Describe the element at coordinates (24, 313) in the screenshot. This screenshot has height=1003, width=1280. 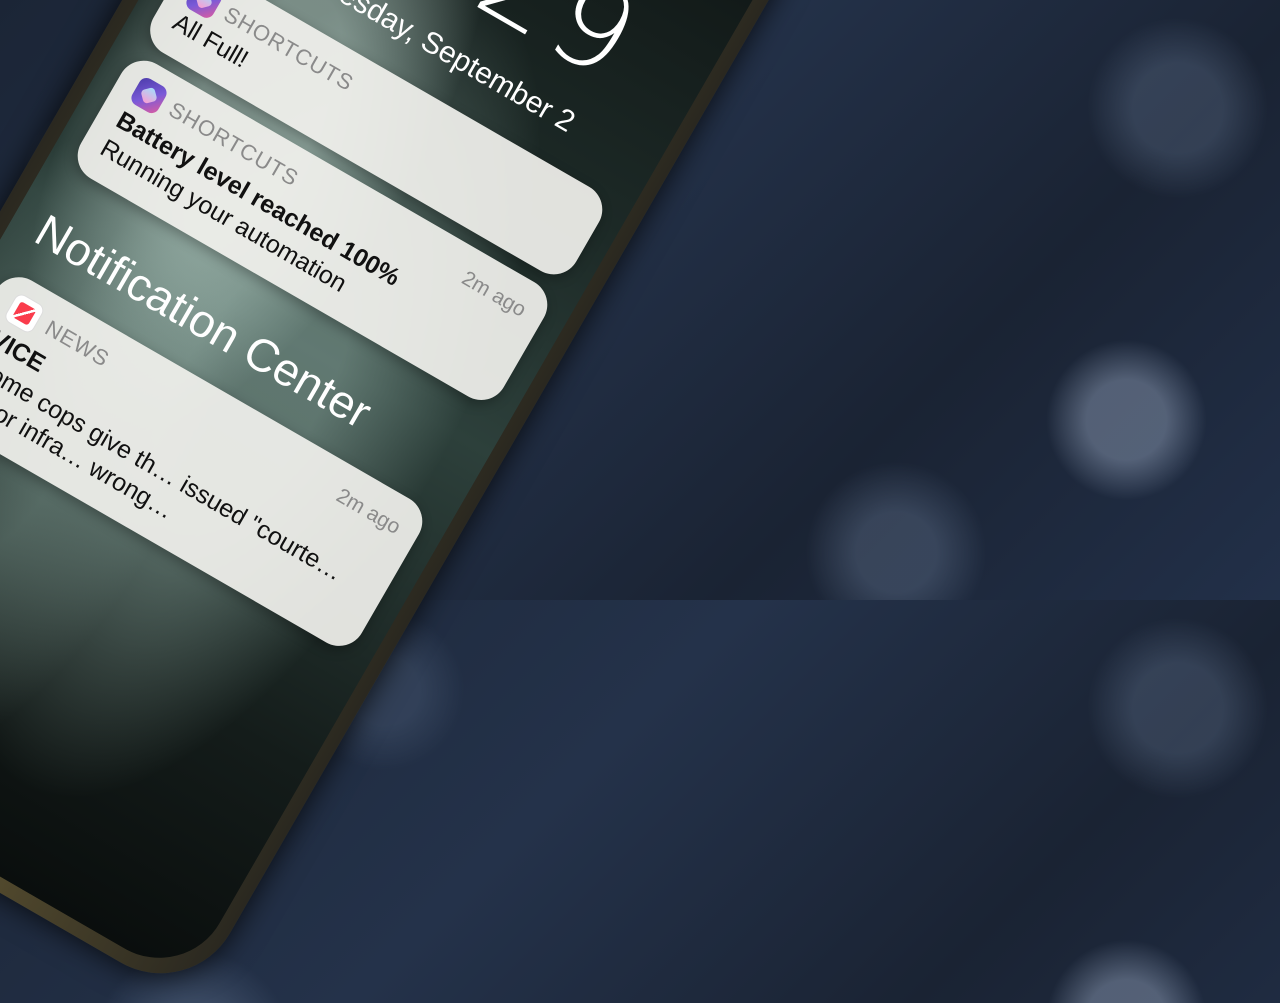
I see `news-app-icon` at that location.